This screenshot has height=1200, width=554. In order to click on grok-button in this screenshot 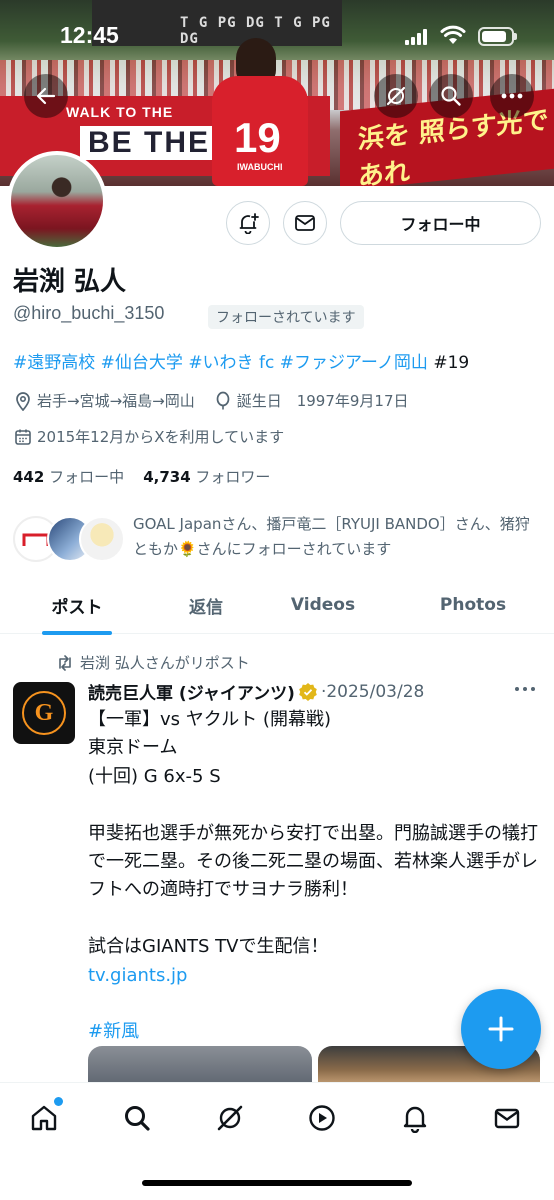, I will do `click(396, 96)`.